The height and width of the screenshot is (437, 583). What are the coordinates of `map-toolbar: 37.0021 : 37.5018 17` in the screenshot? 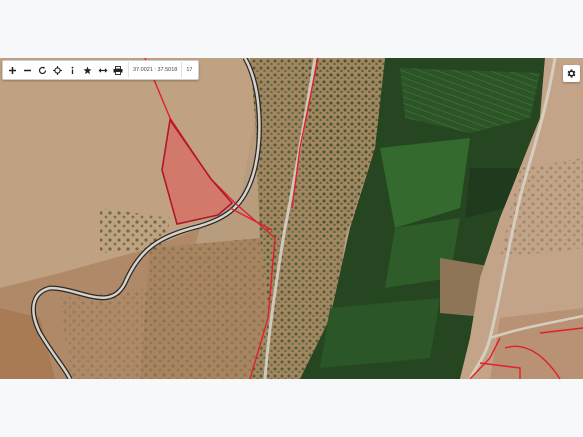 It's located at (101, 70).